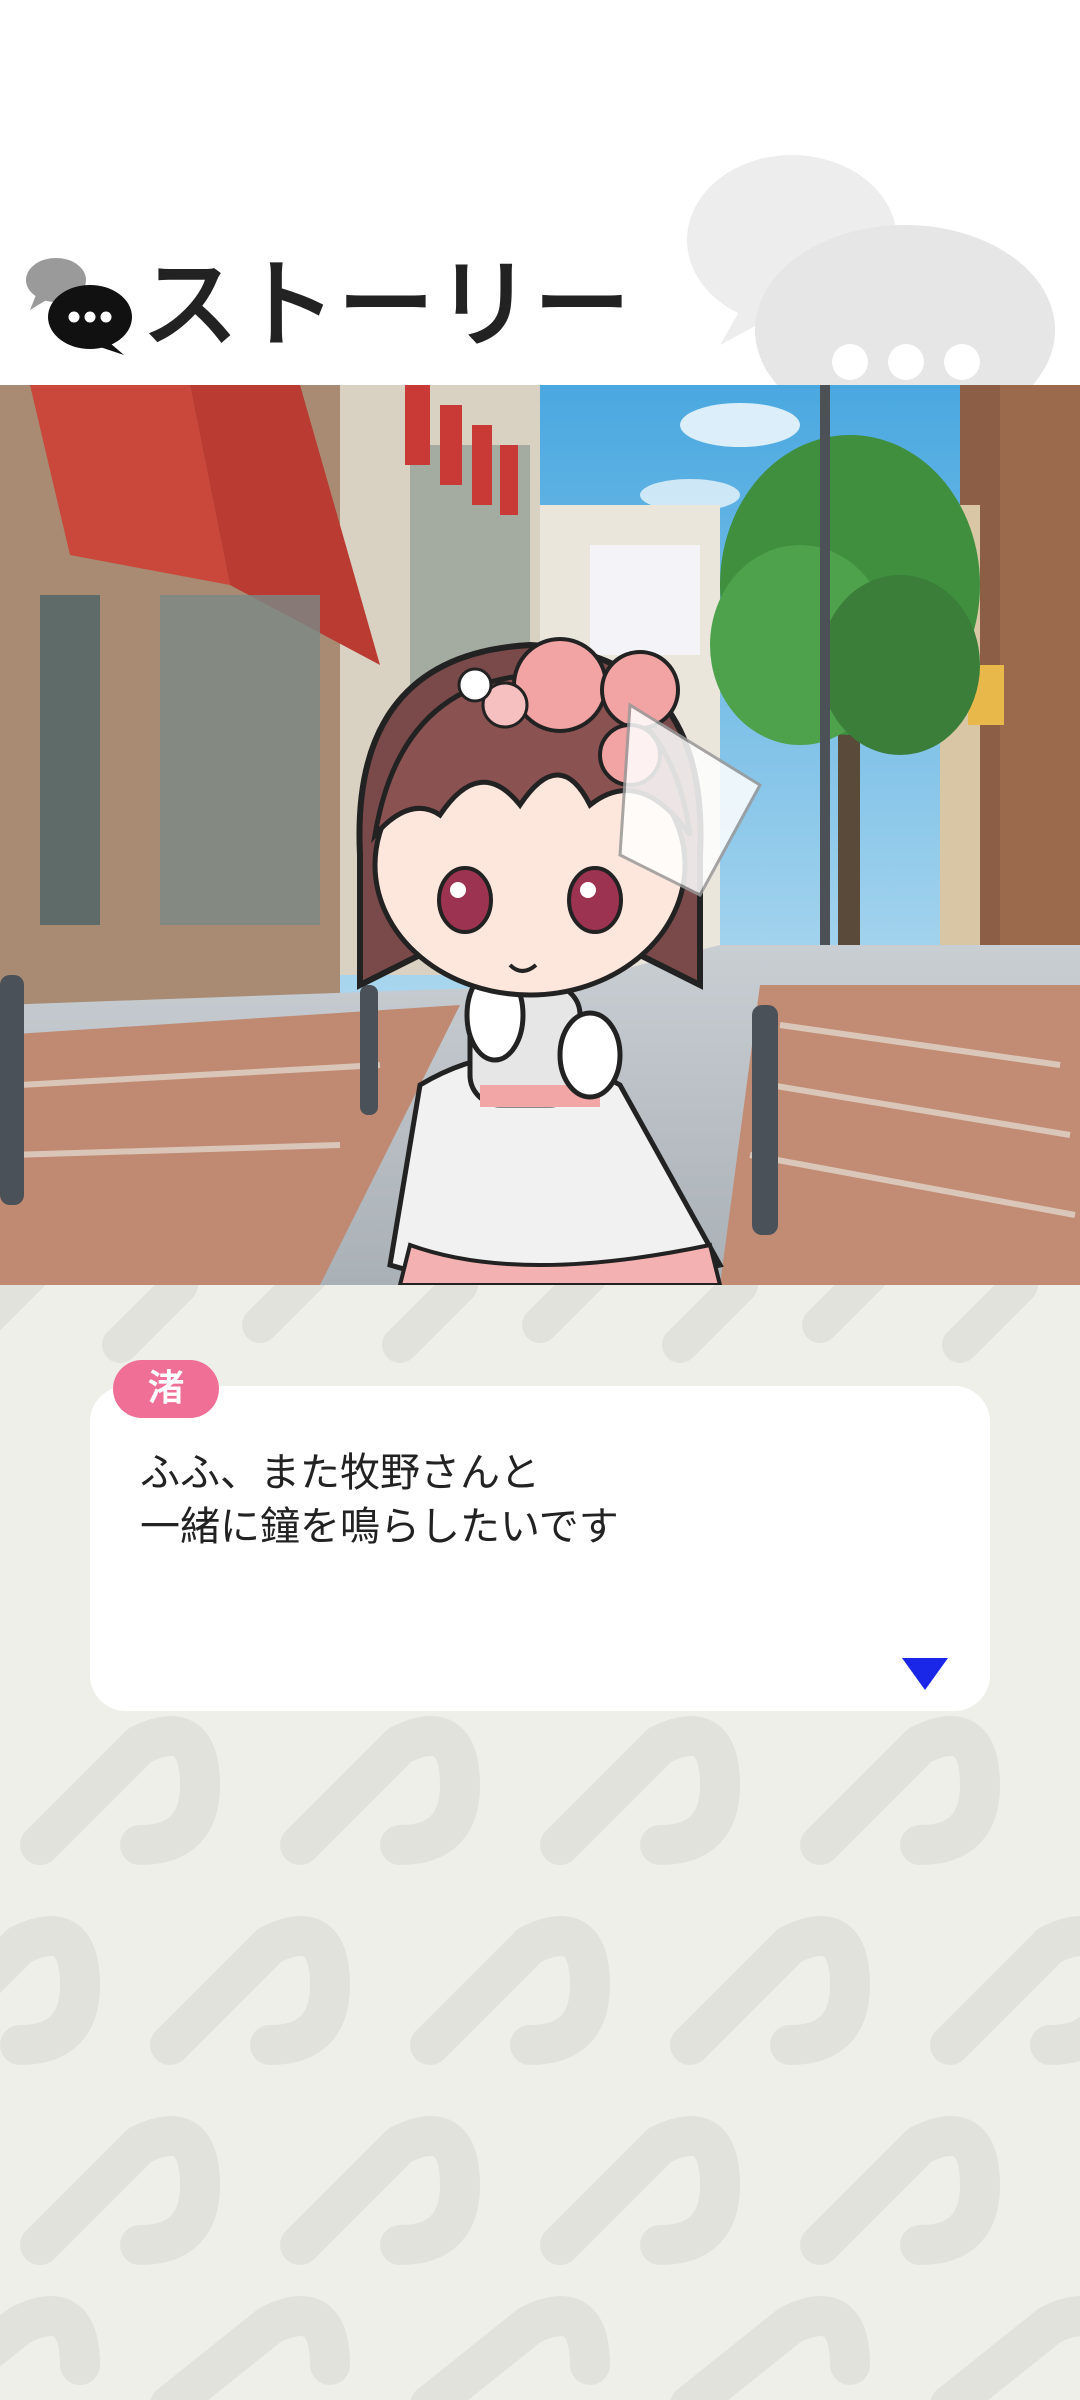  Describe the element at coordinates (925, 1674) in the screenshot. I see `triangle-down-icon` at that location.